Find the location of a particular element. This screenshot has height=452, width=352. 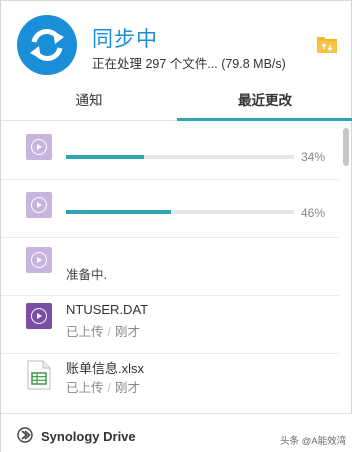

list-item: 46% is located at coordinates (170, 209).